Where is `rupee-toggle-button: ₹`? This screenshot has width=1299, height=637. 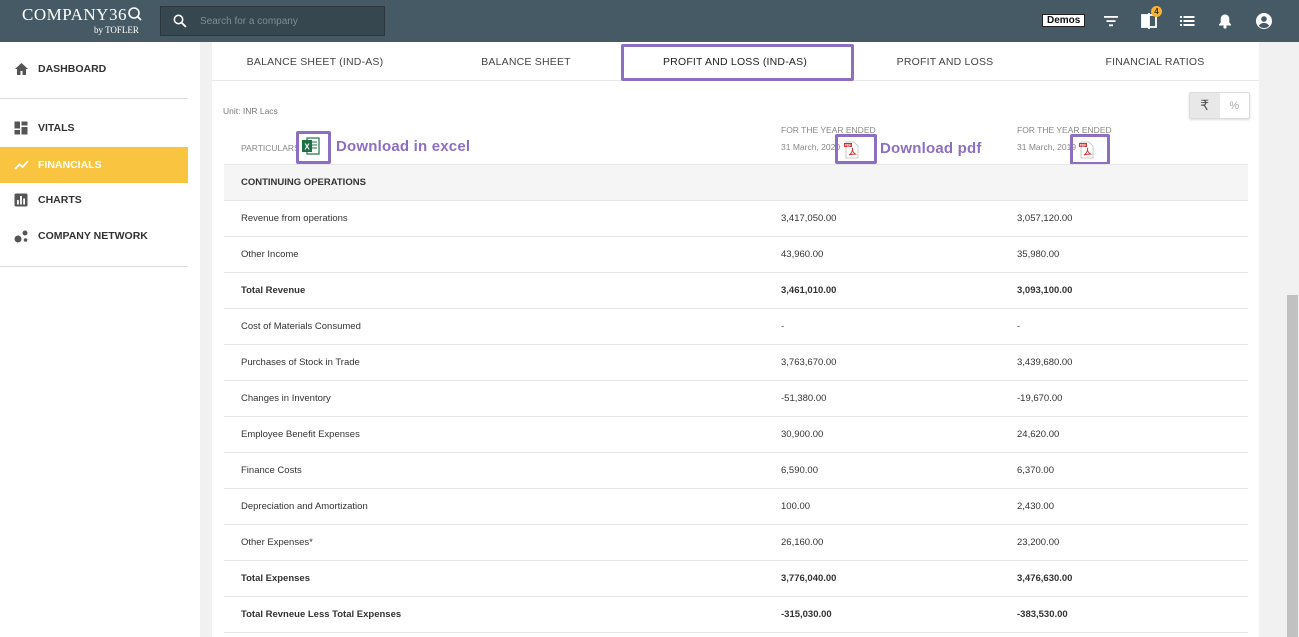 rupee-toggle-button: ₹ is located at coordinates (1205, 105).